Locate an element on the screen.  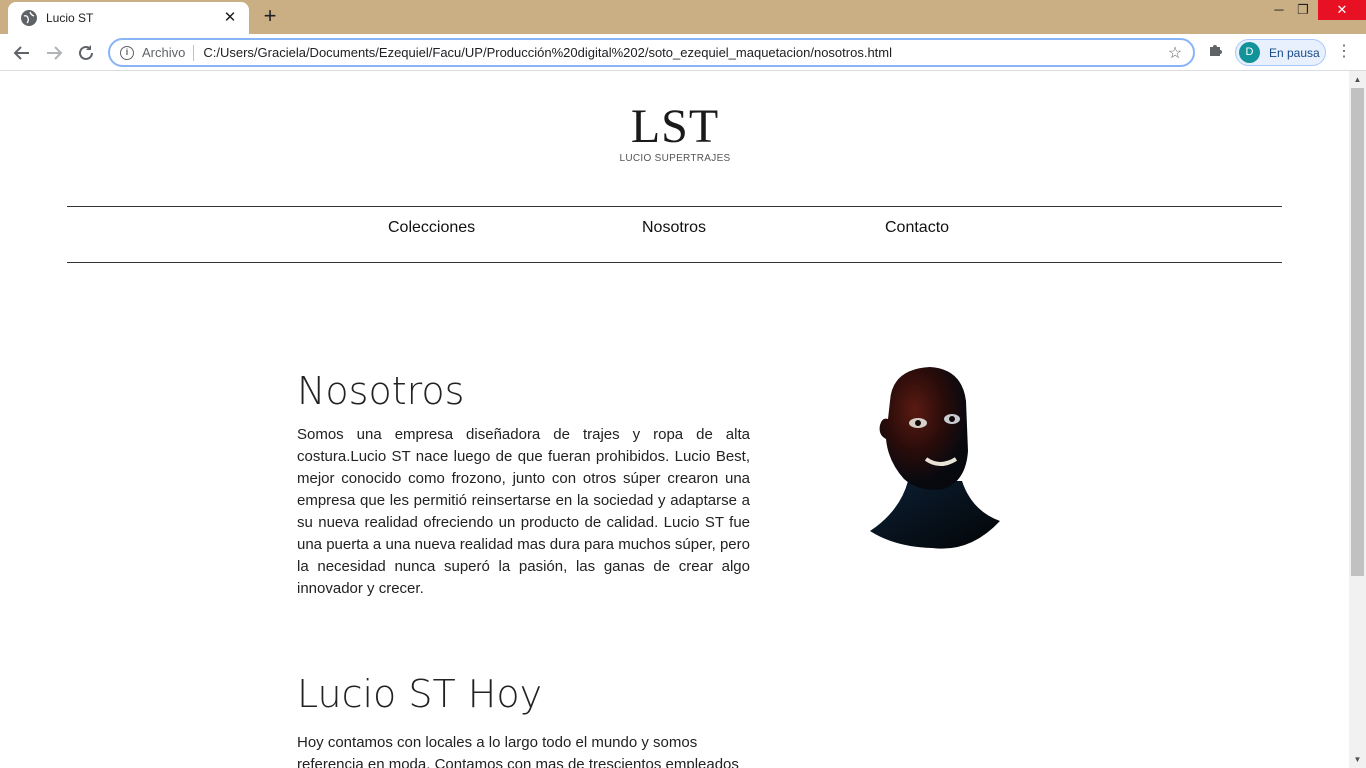
globe-icon is located at coordinates (29, 18).